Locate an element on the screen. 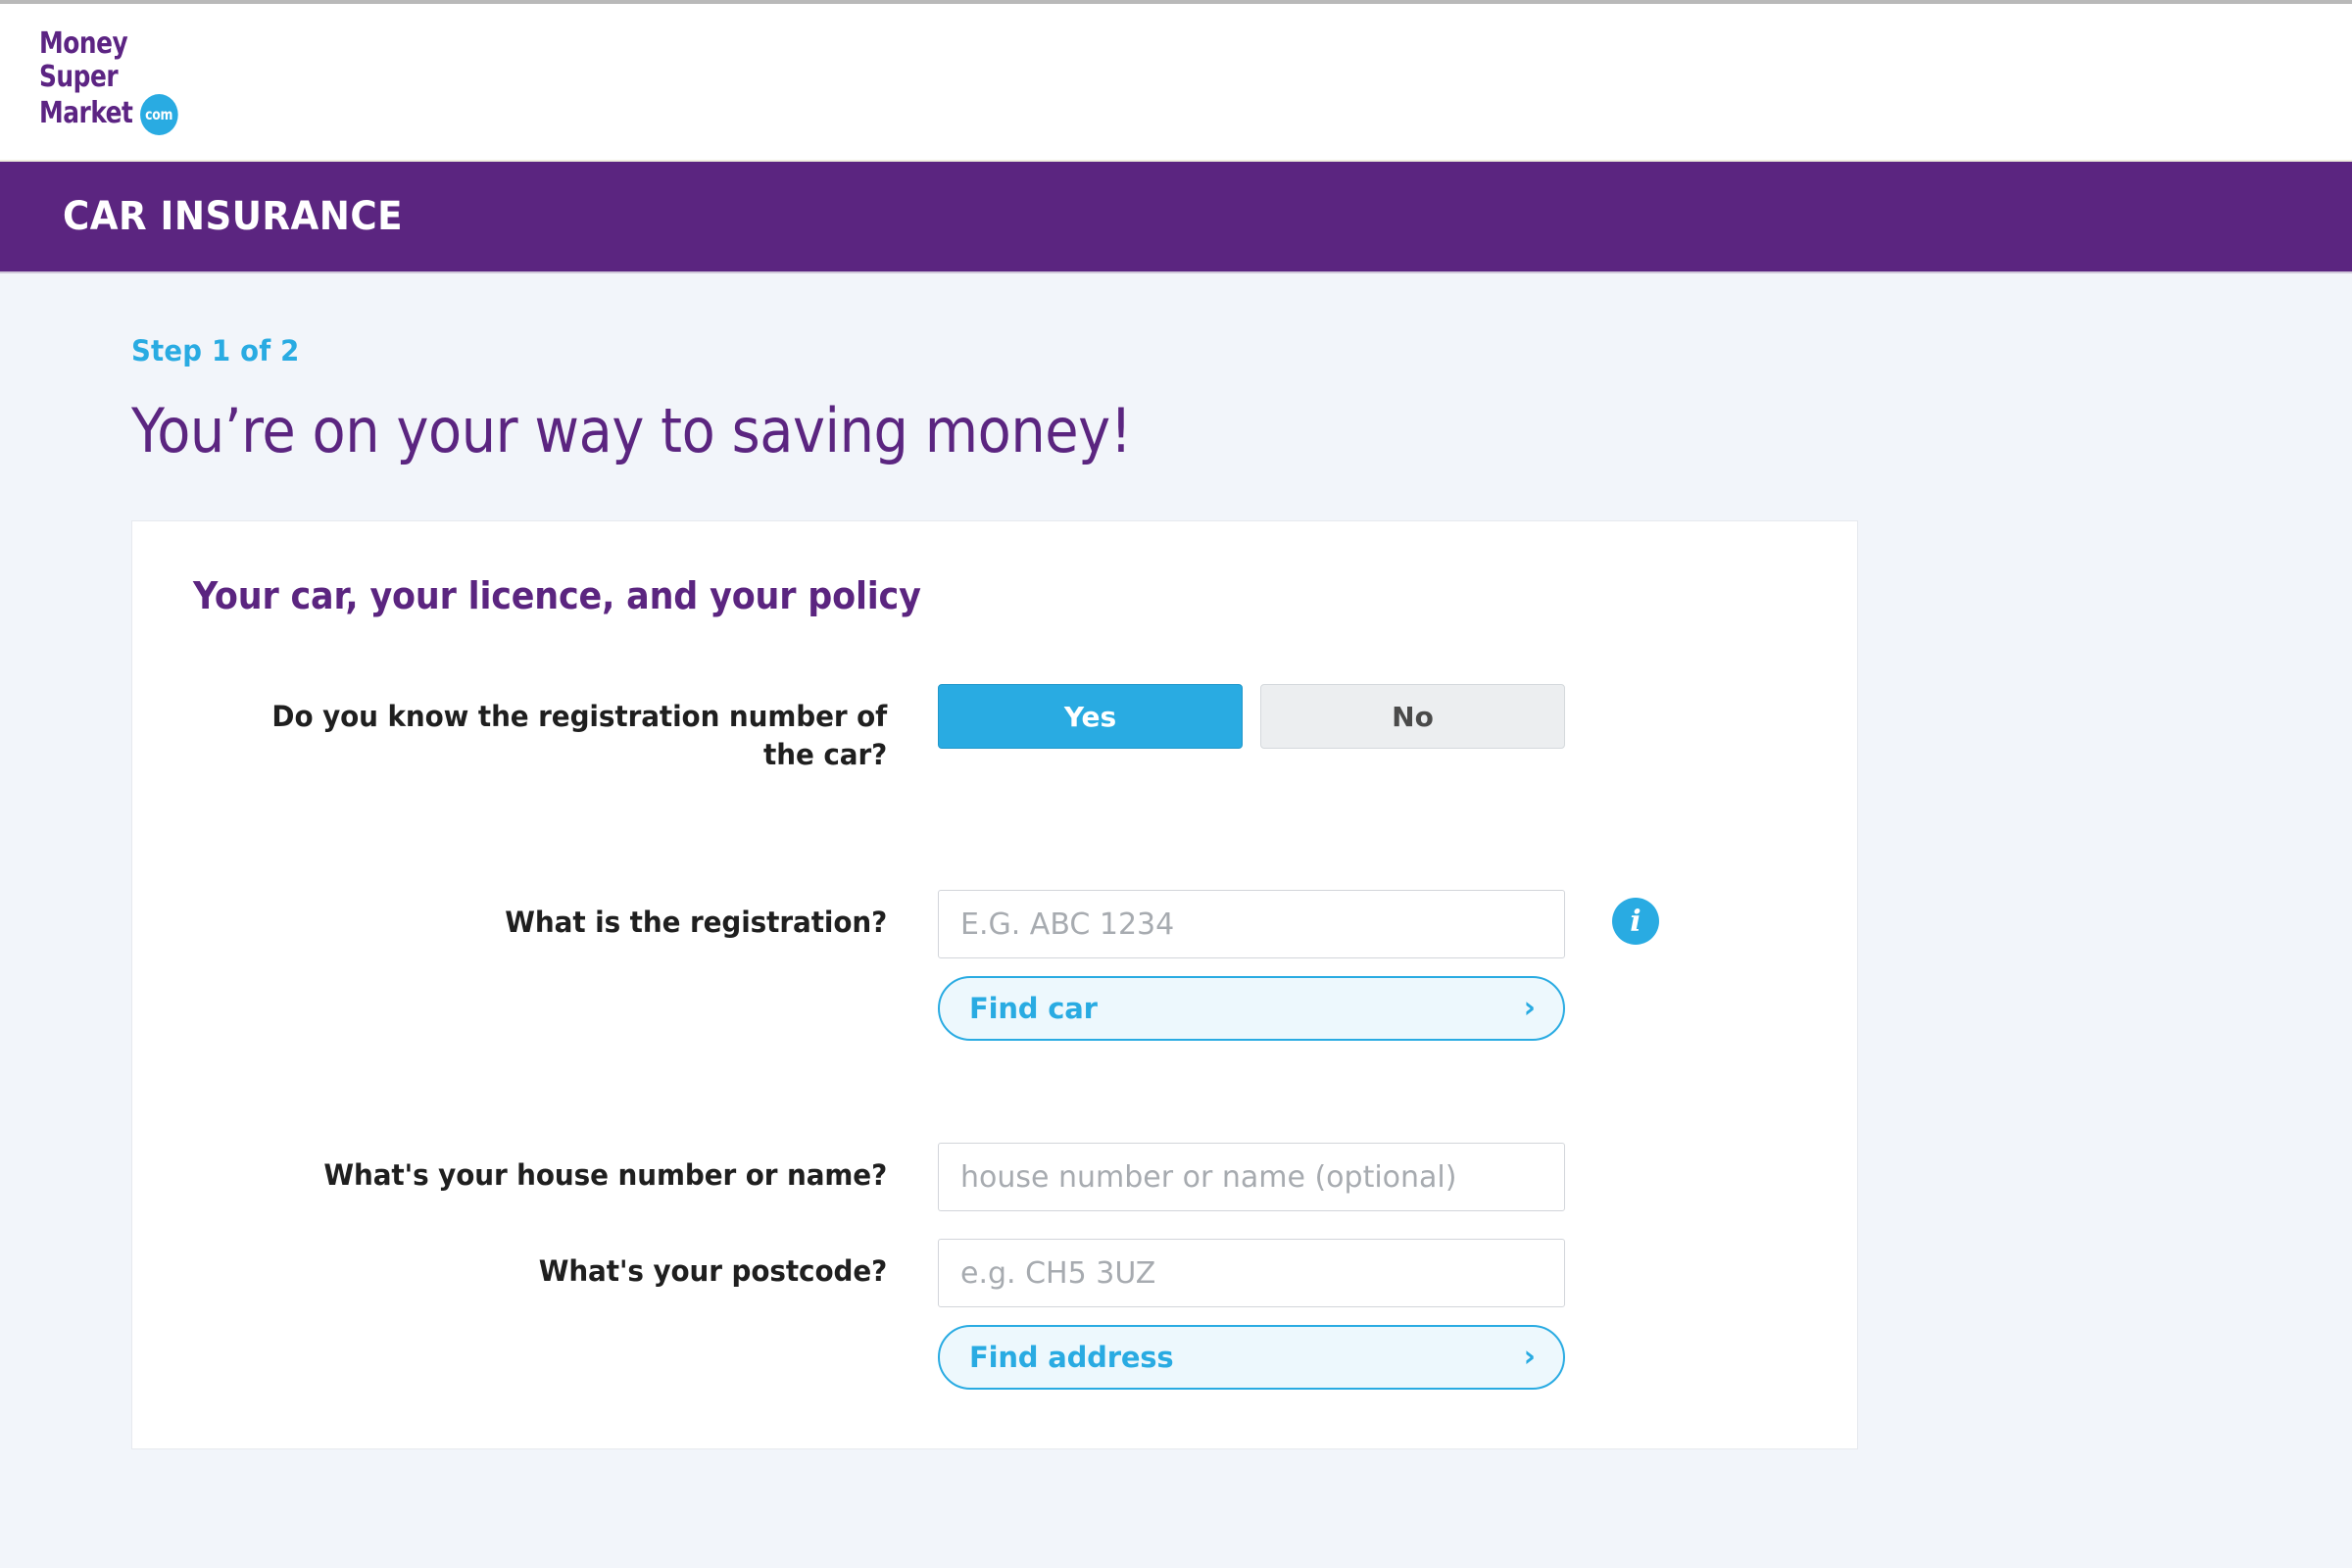  registration-known-yes-button: Yes is located at coordinates (1090, 716).